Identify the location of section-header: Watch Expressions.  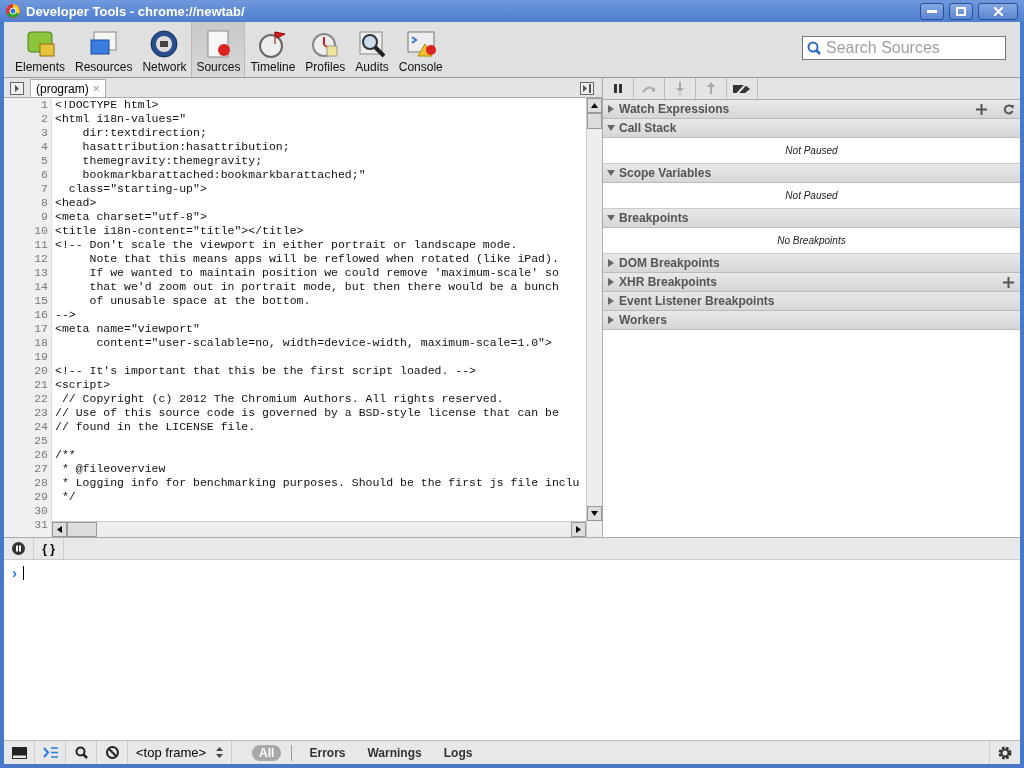
(811, 109).